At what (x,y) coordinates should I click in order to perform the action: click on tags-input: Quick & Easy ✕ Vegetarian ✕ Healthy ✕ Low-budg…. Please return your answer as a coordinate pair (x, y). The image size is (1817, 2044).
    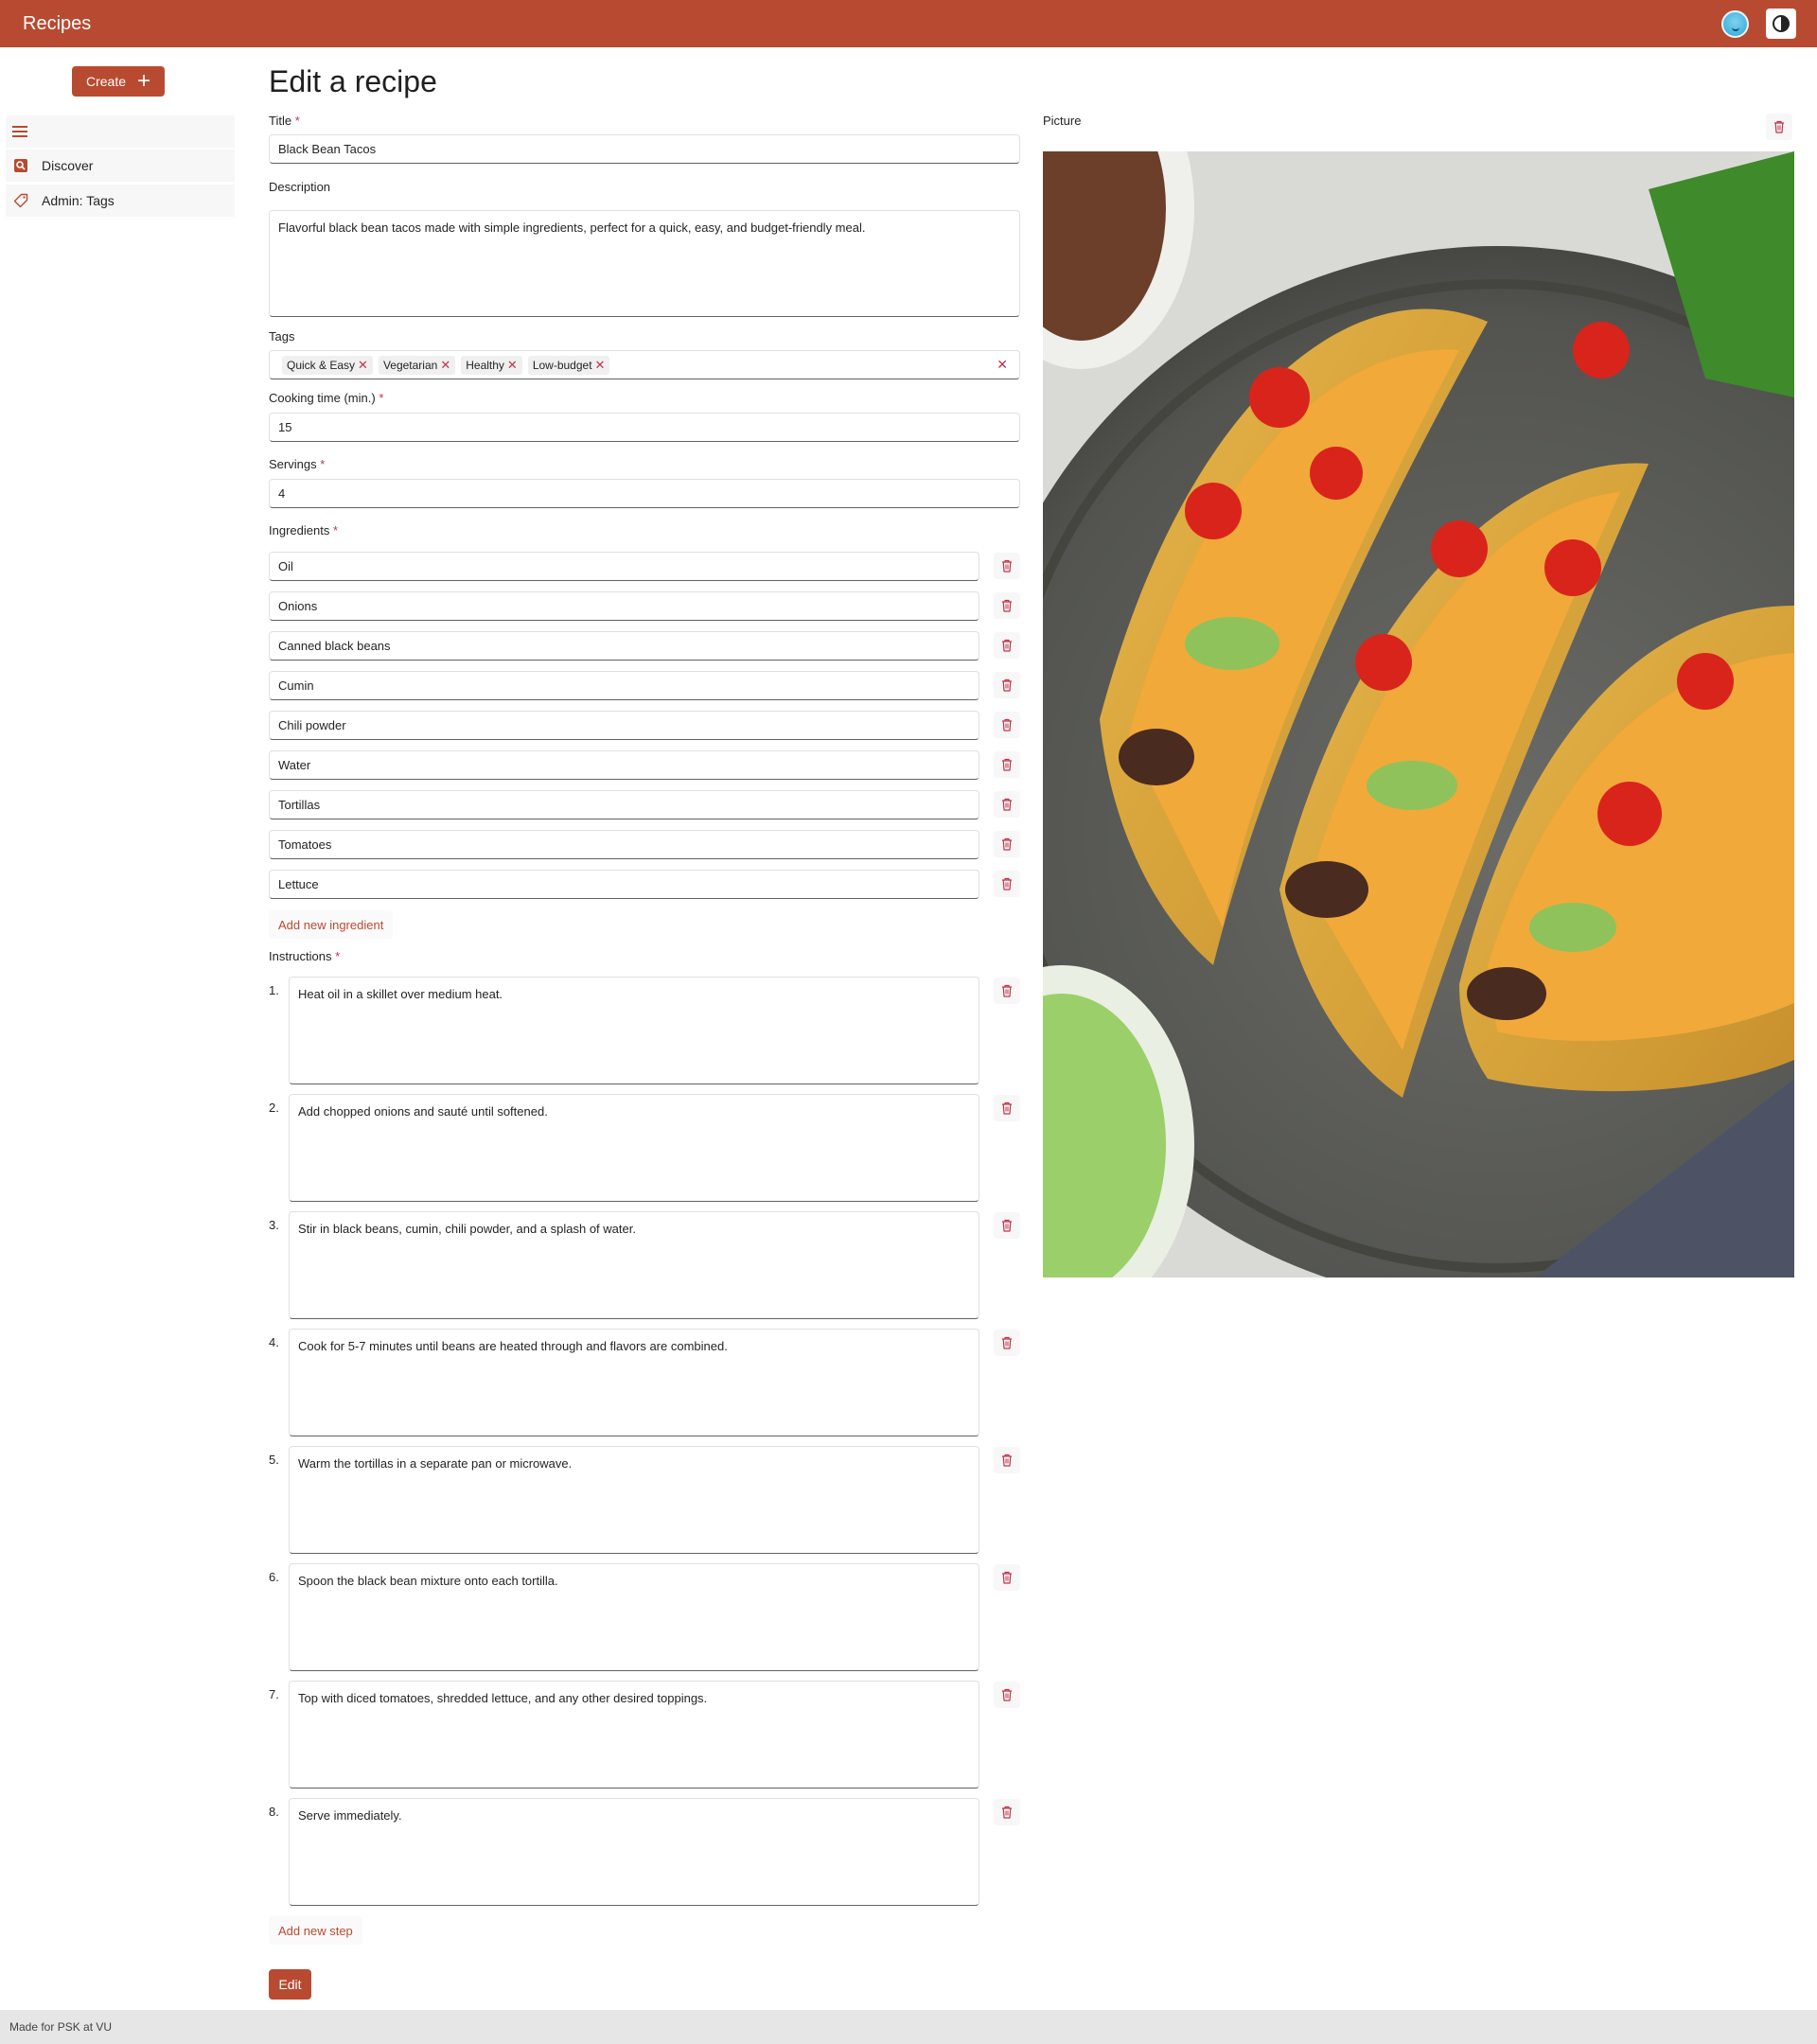
    Looking at the image, I should click on (644, 364).